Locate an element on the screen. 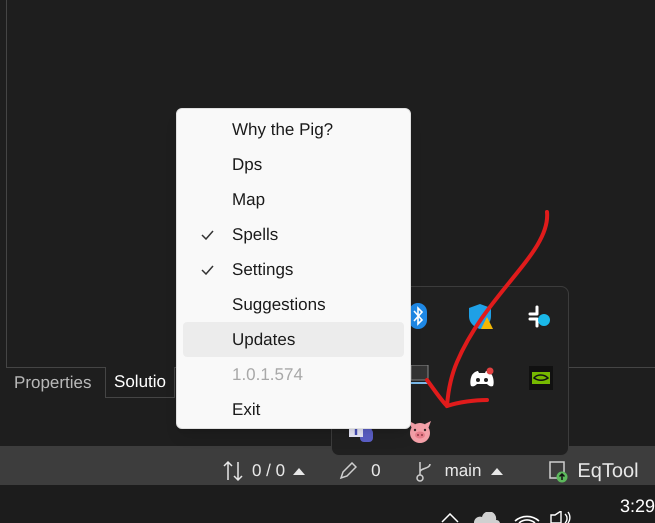  game-controller-icon is located at coordinates (482, 378).